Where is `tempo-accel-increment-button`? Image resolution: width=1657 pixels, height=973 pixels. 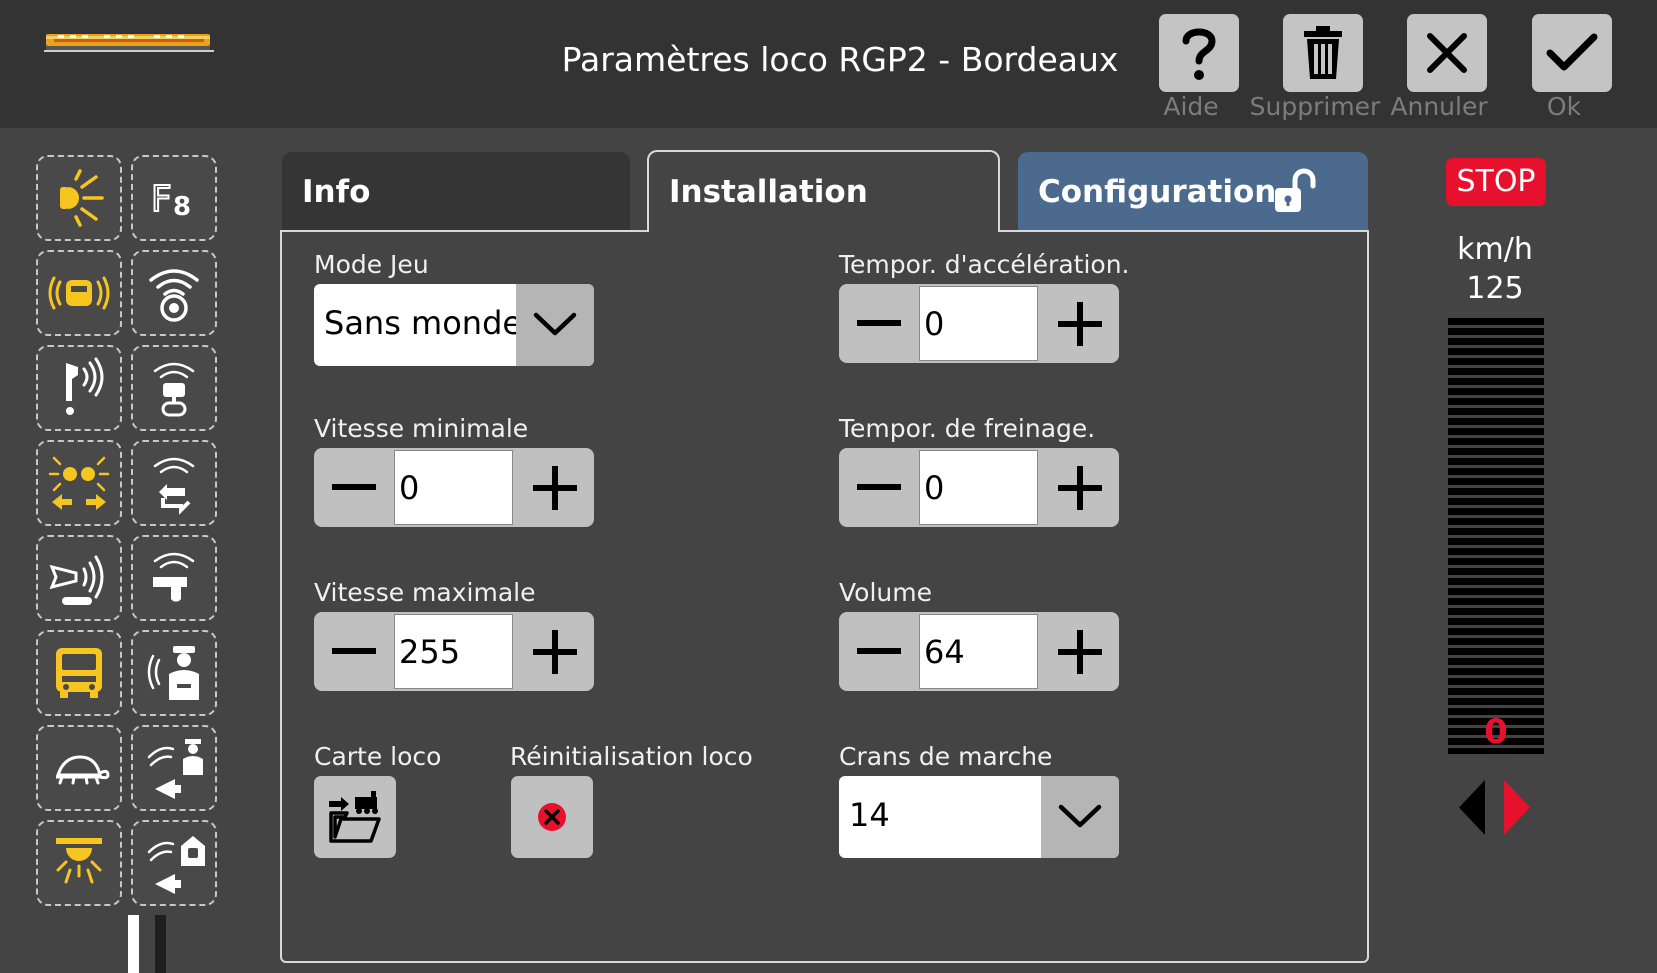 tempo-accel-increment-button is located at coordinates (1079, 323).